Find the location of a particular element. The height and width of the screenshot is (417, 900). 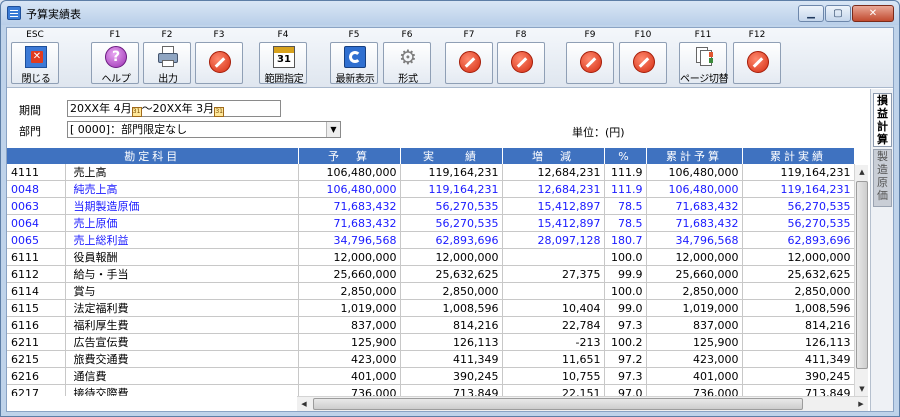

period-field: 20XX年 4月31～20XX年 3月31 is located at coordinates (174, 108).